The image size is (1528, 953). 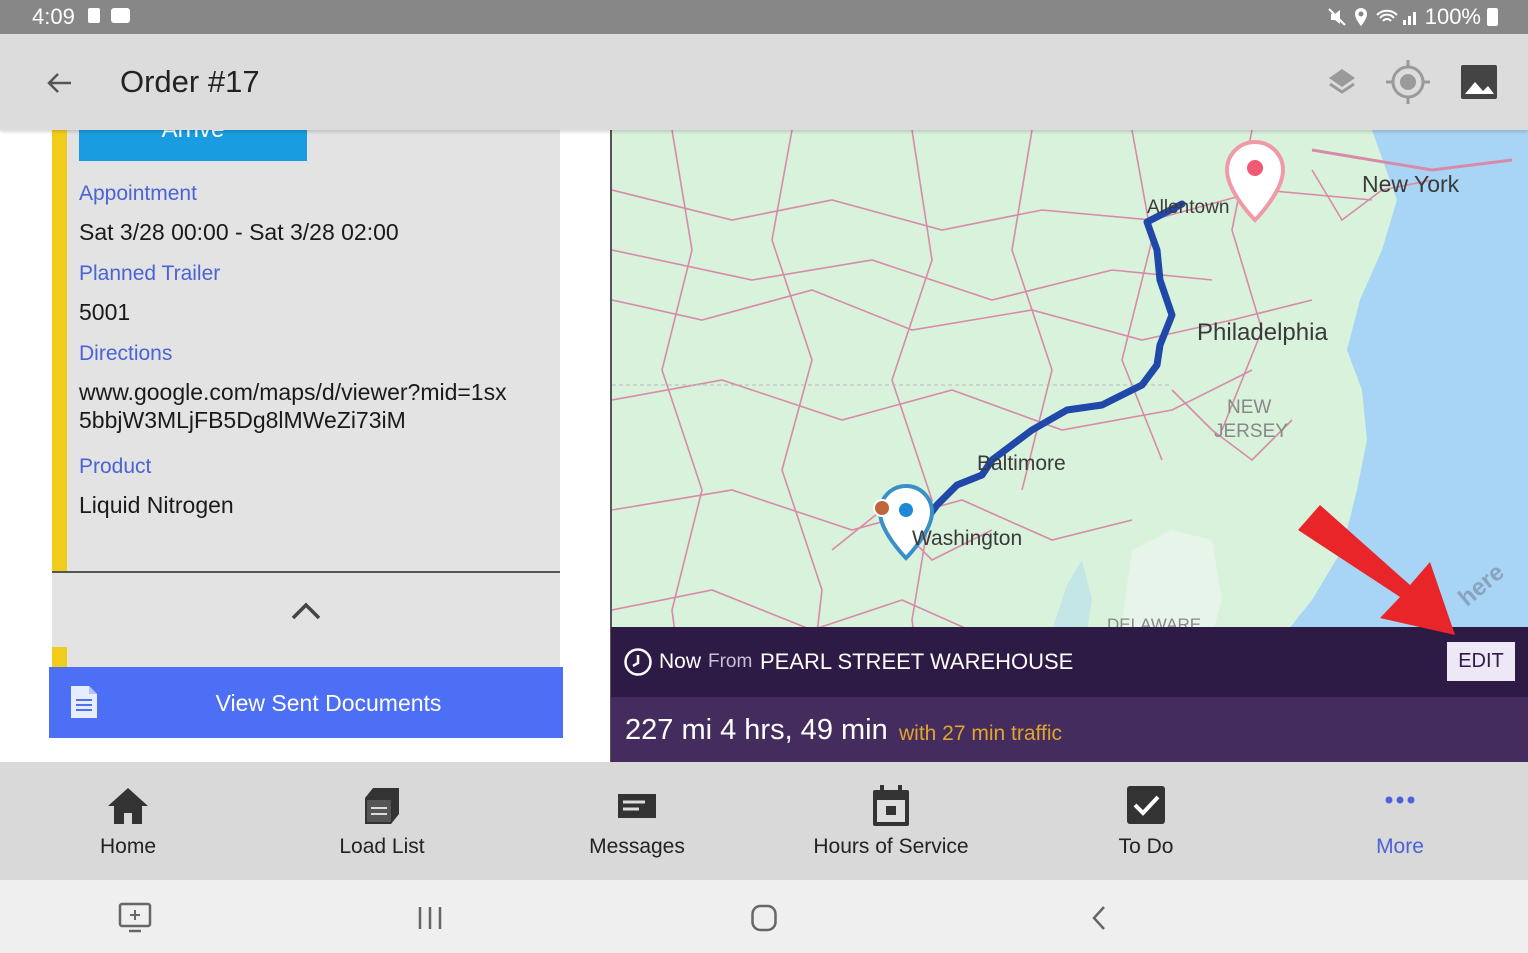 I want to click on image-icon, so click(x=1479, y=82).